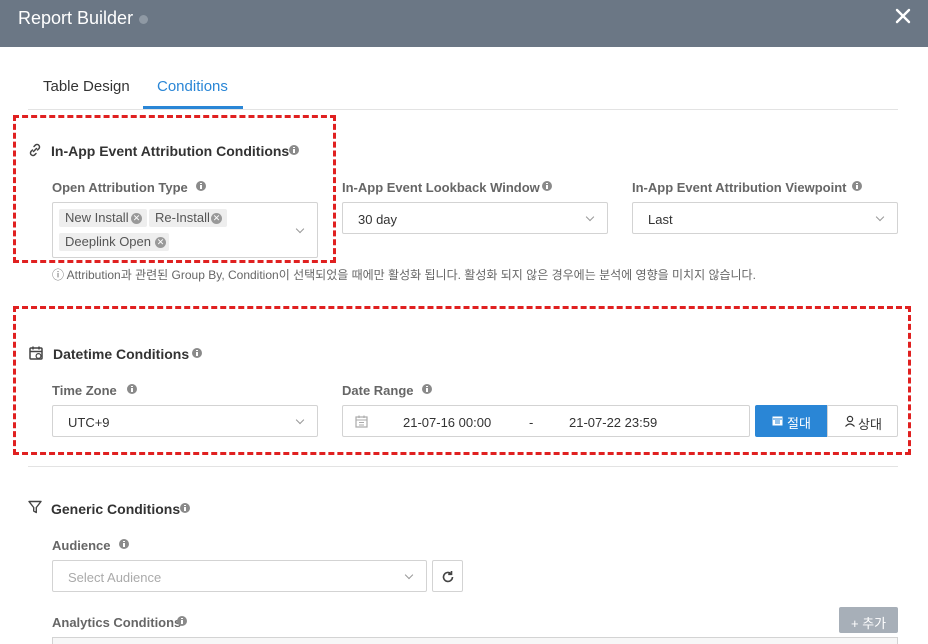 The height and width of the screenshot is (644, 928). I want to click on audience-label: Audience, so click(81, 545).